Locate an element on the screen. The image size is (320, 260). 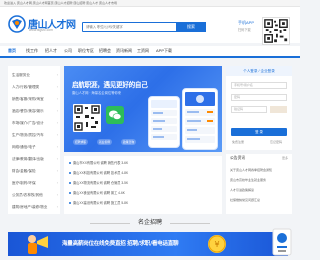
nav-item-job-fair: 招聘会 is located at coordinates (105, 51).